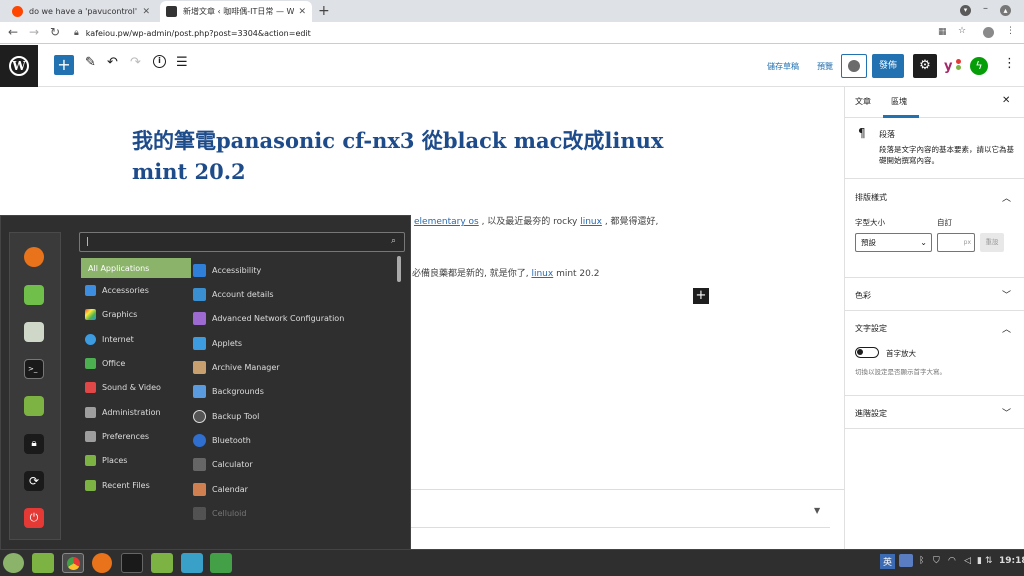 This screenshot has height=576, width=1024. What do you see at coordinates (962, 31) in the screenshot?
I see `bookmark-star-icon: ☆` at bounding box center [962, 31].